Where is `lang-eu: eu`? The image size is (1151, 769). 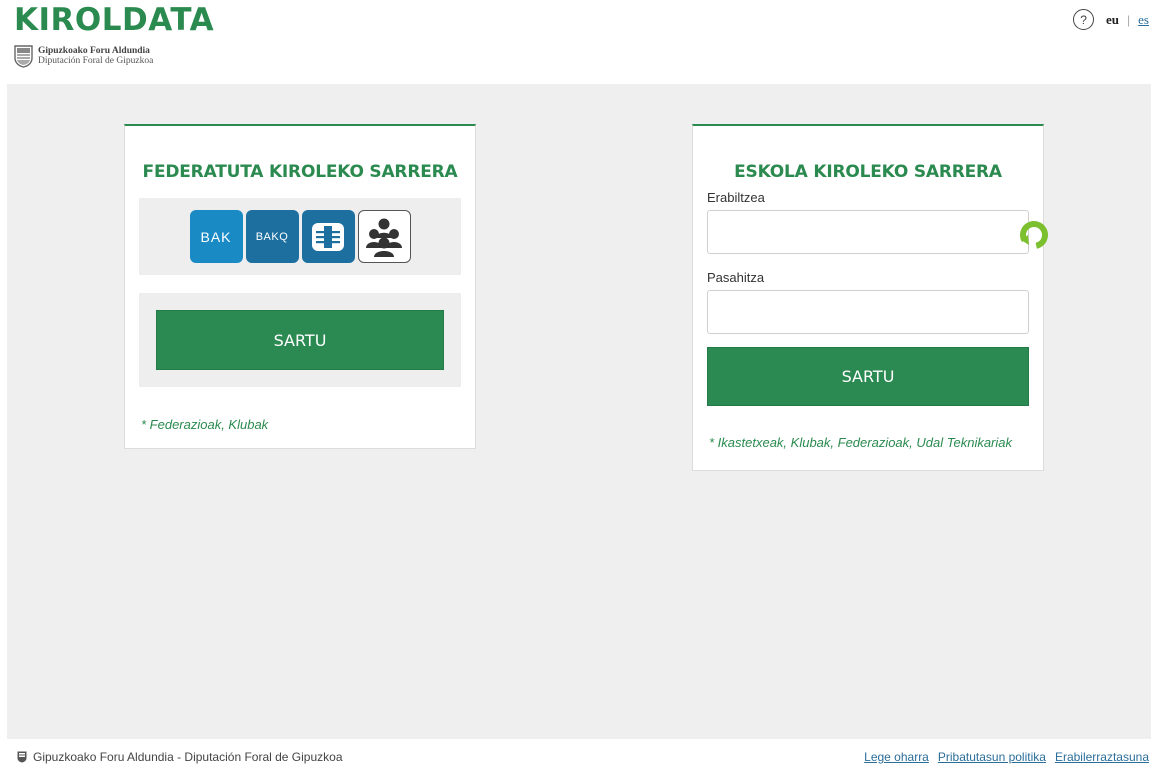
lang-eu: eu is located at coordinates (1113, 19).